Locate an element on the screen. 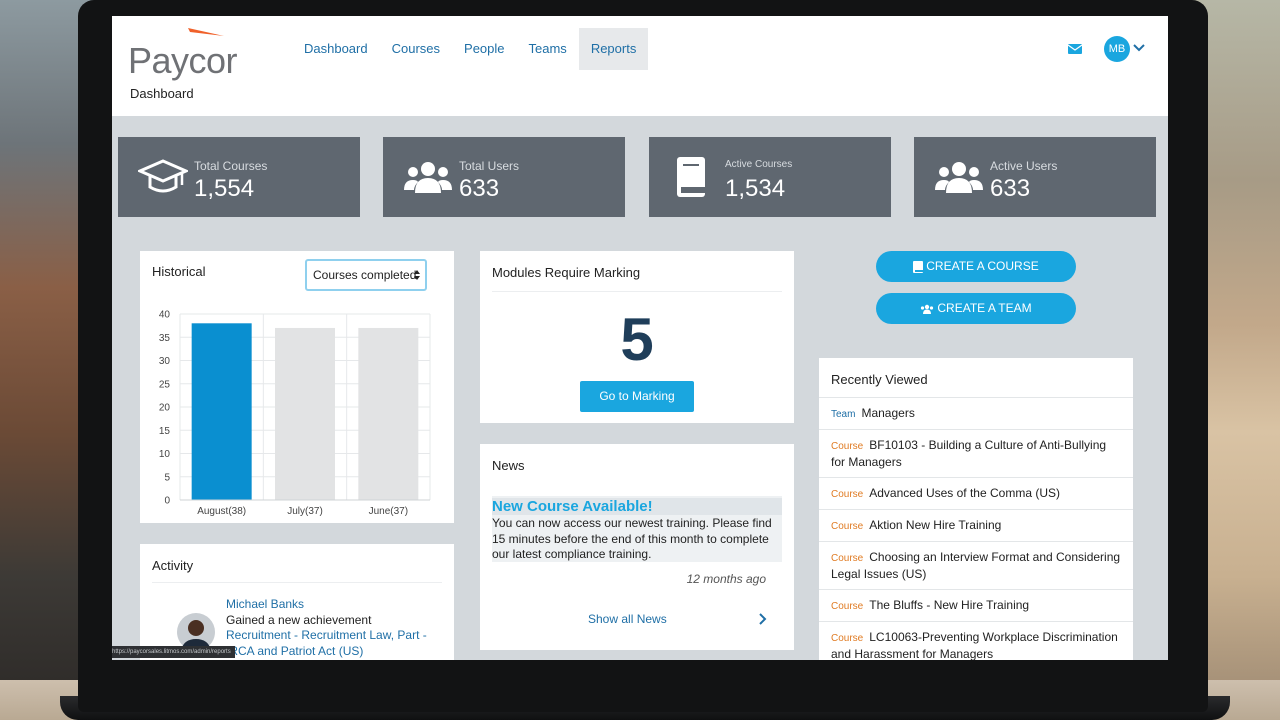 This screenshot has width=1280, height=720. paycor-logo: Paycor is located at coordinates (196, 53).